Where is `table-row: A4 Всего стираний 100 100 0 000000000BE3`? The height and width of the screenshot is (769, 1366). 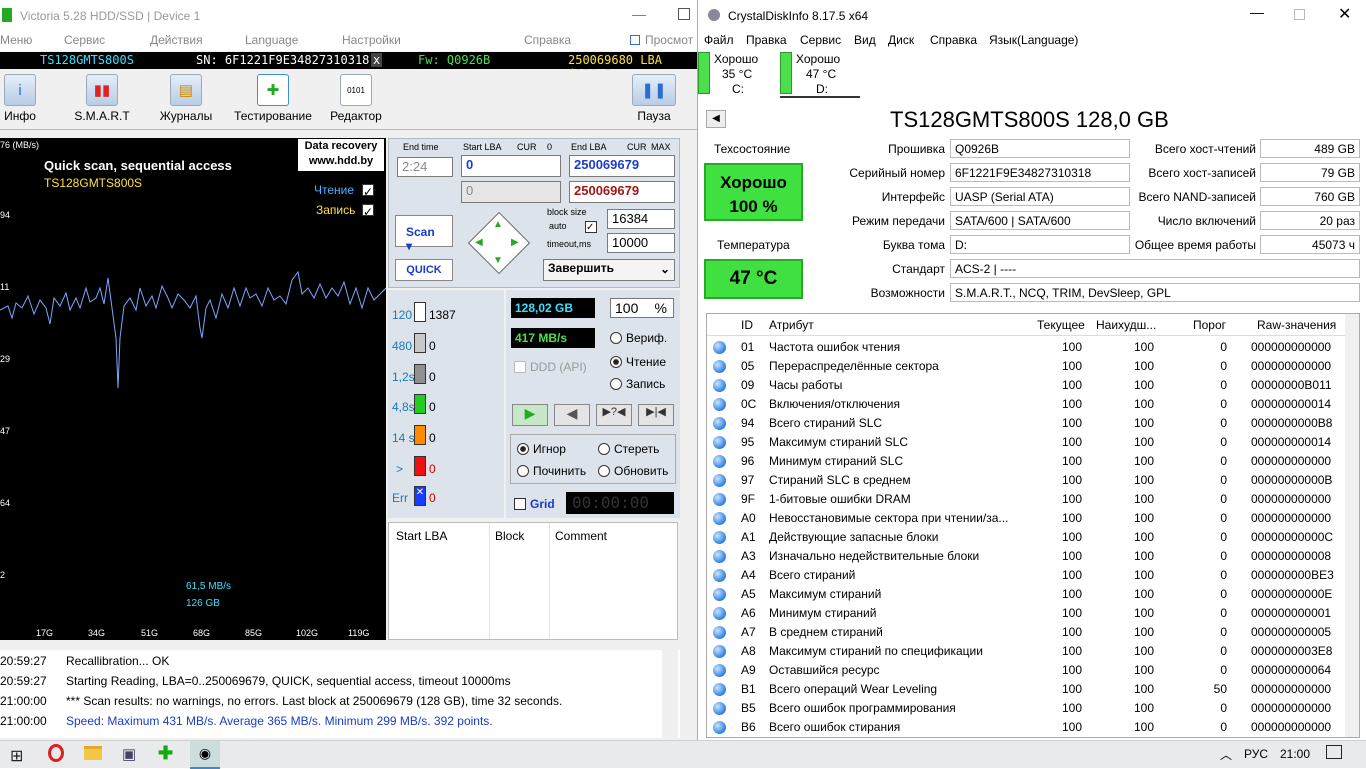
table-row: A4 Всего стираний 100 100 0 000000000BE3 is located at coordinates (1027, 575).